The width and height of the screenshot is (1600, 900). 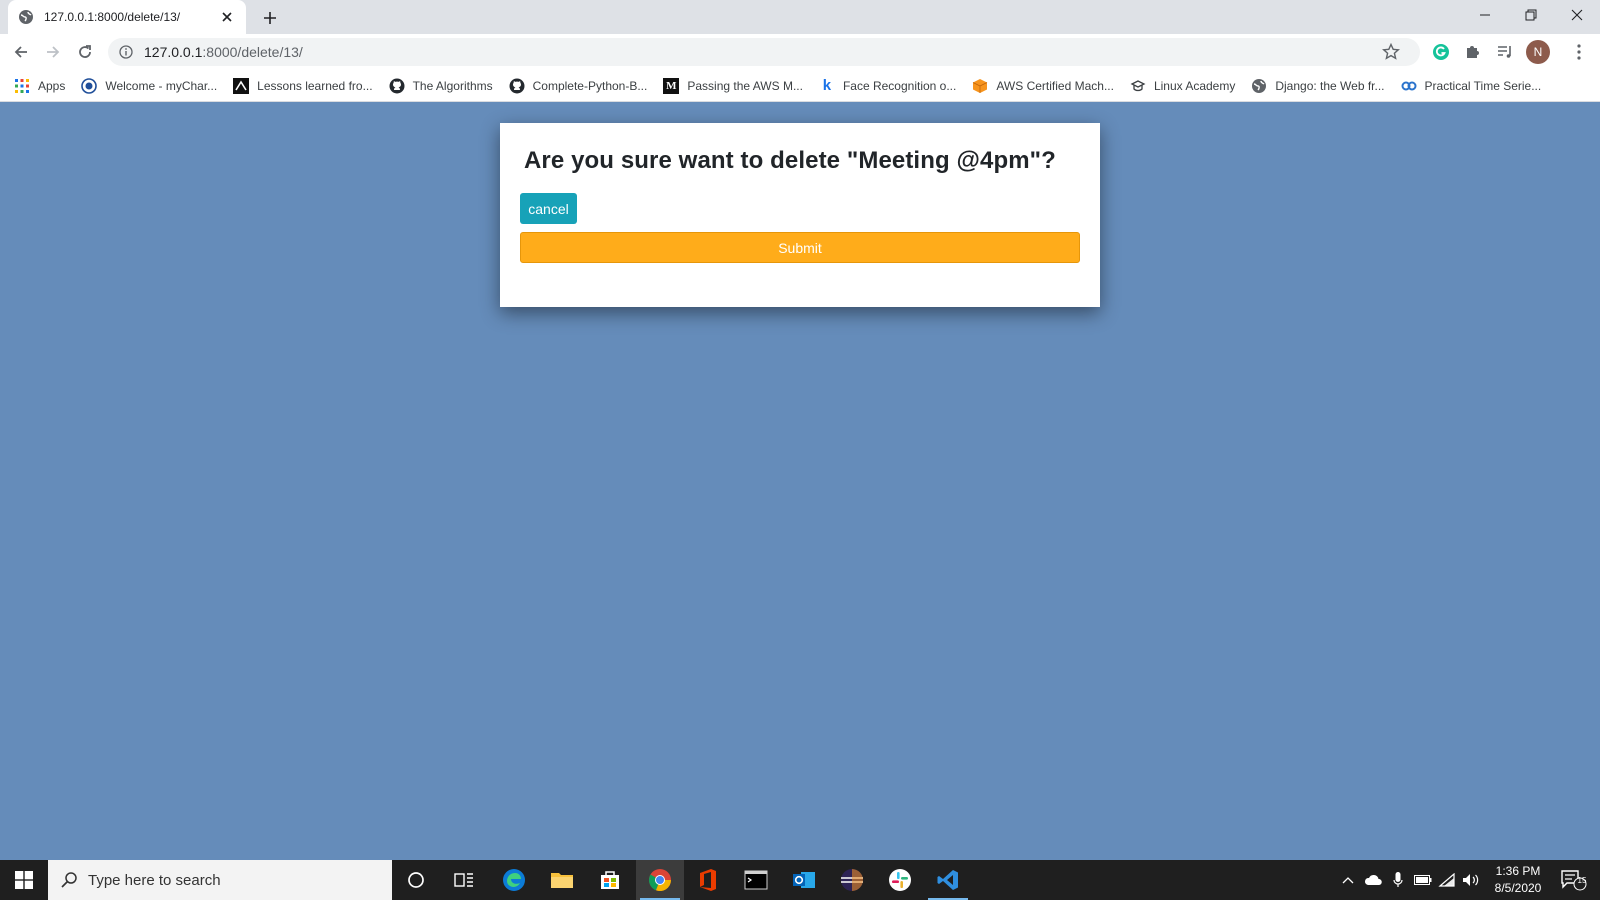 What do you see at coordinates (1574, 880) in the screenshot?
I see `action-center-icon: 15` at bounding box center [1574, 880].